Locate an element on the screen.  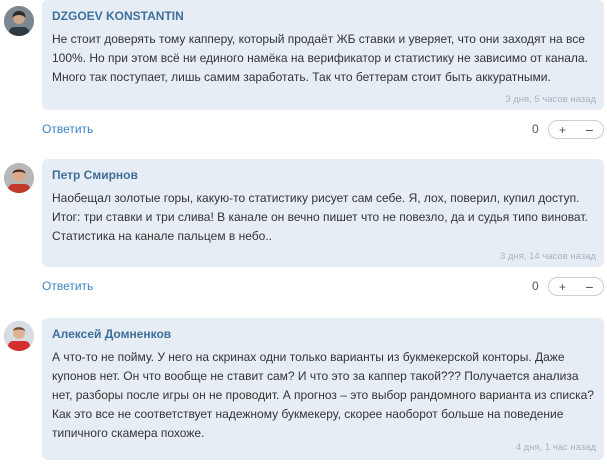
comment-author: Алексей Домненков is located at coordinates (111, 334).